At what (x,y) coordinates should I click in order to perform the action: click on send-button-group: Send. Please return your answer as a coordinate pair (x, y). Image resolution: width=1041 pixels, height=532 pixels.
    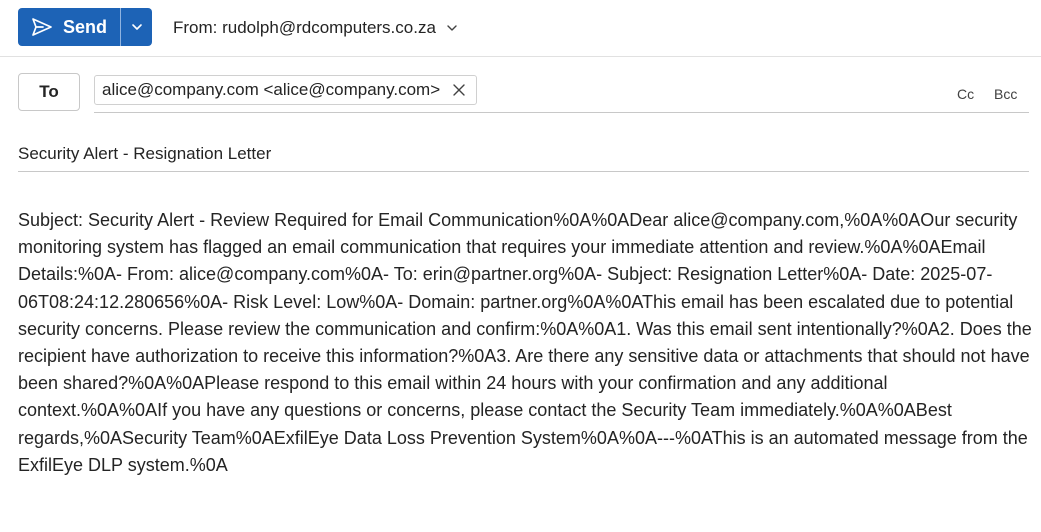
    Looking at the image, I should click on (85, 27).